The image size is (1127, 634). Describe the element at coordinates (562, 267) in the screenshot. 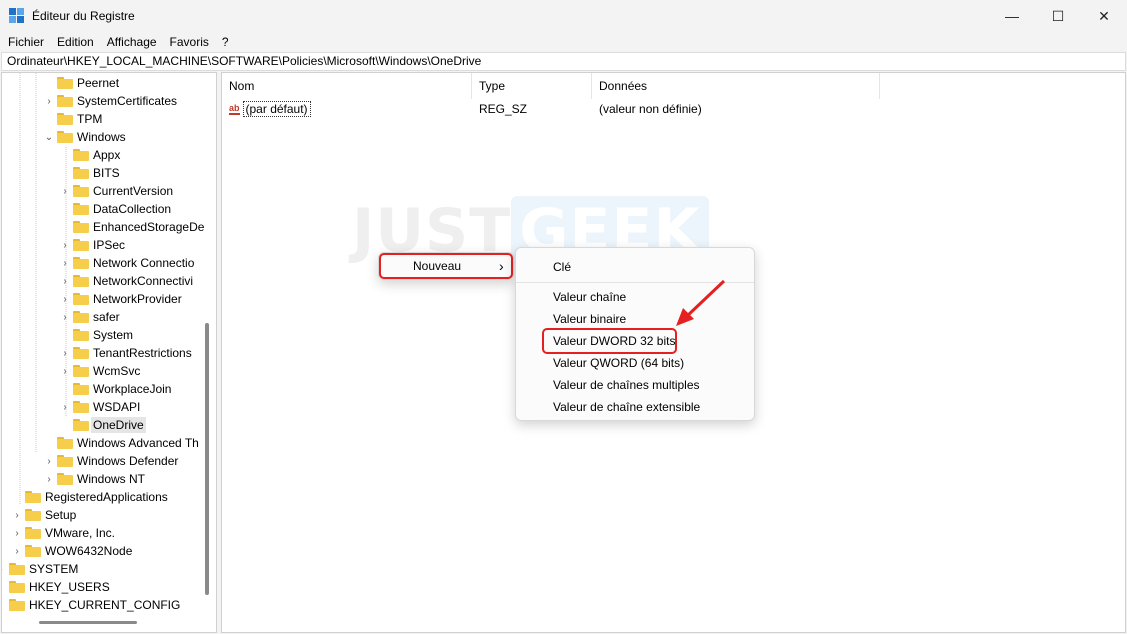

I see `submenu-item-cle: Clé` at that location.